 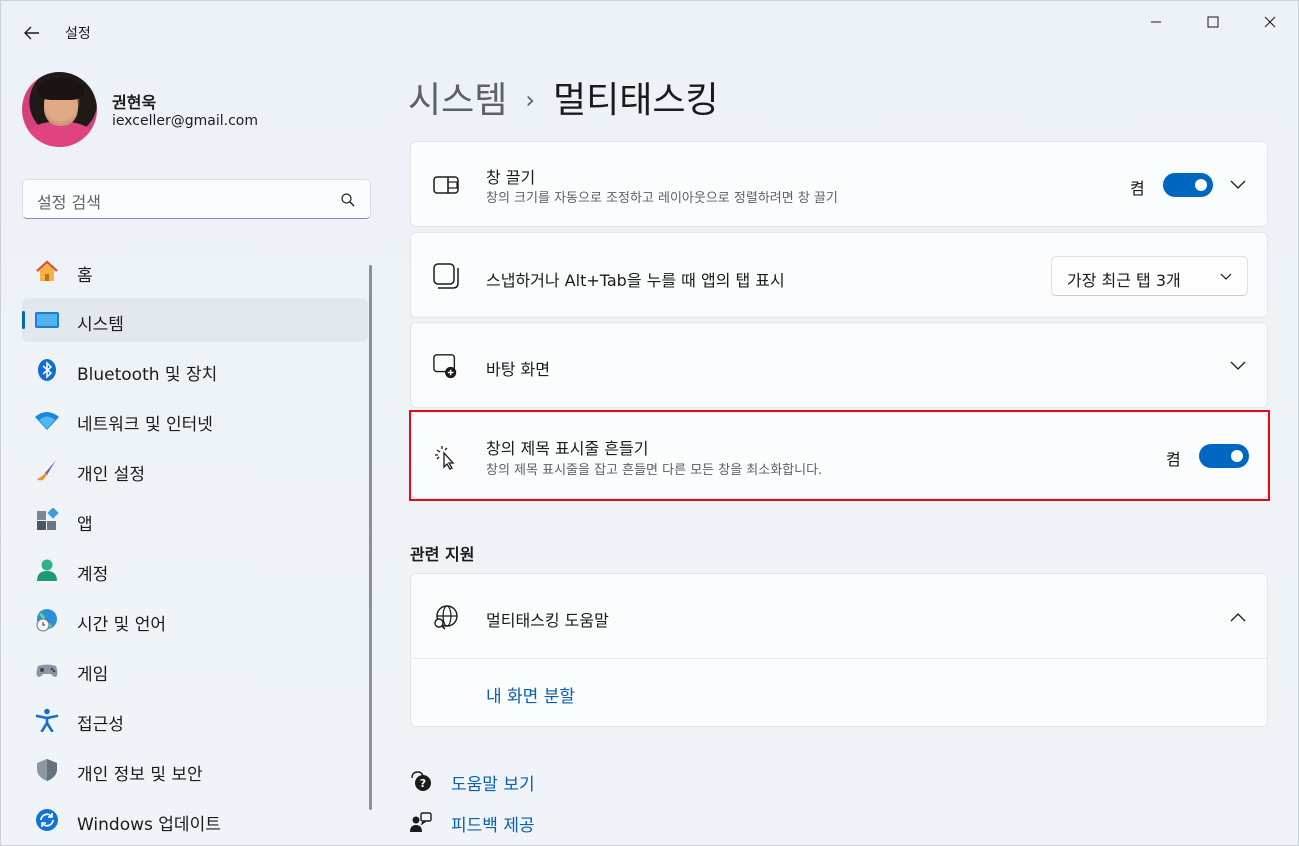 What do you see at coordinates (149, 825) in the screenshot?
I see `sidebar-item-label: Windows 업데이트` at bounding box center [149, 825].